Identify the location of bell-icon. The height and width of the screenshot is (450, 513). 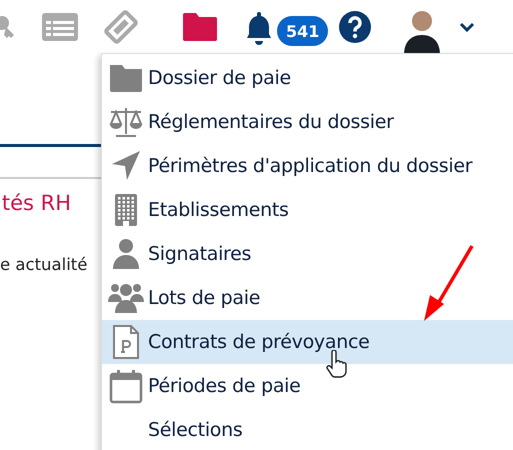
(259, 28).